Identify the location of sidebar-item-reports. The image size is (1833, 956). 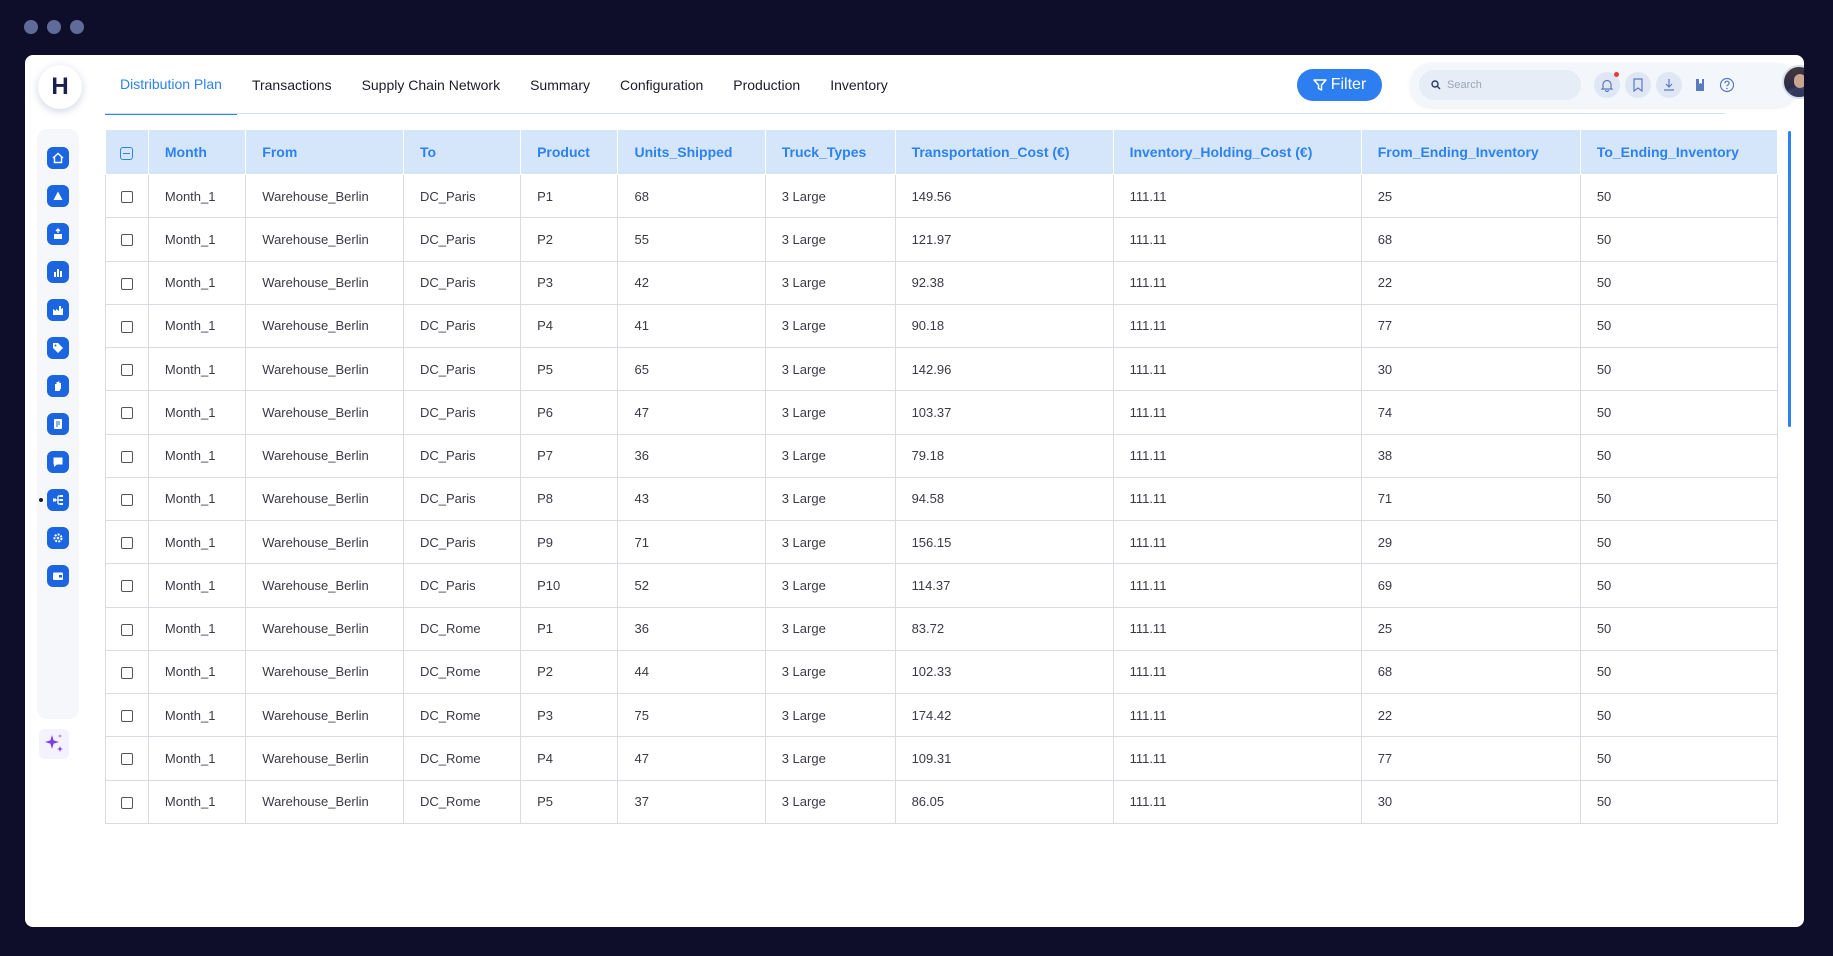
(58, 424).